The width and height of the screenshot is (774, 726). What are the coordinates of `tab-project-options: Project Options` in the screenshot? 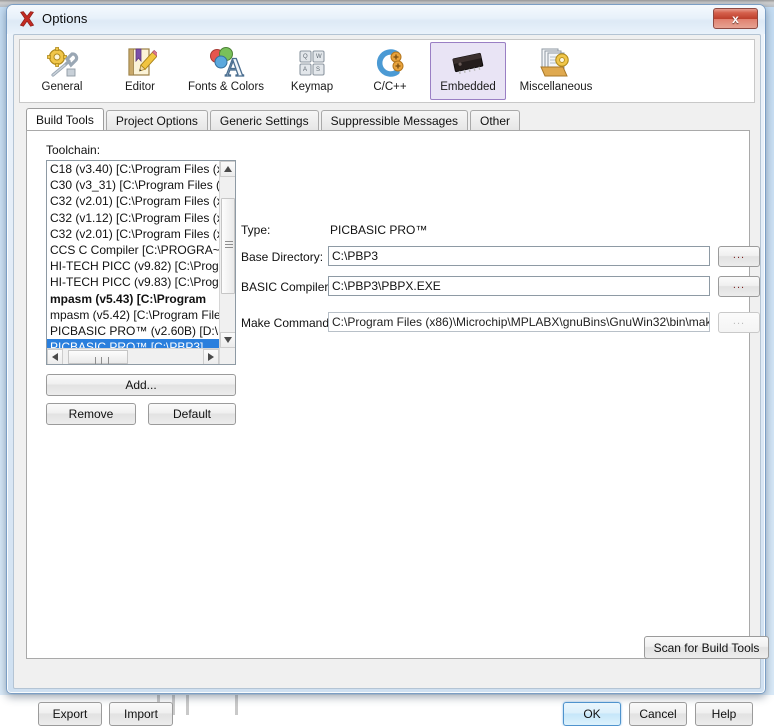 It's located at (156, 120).